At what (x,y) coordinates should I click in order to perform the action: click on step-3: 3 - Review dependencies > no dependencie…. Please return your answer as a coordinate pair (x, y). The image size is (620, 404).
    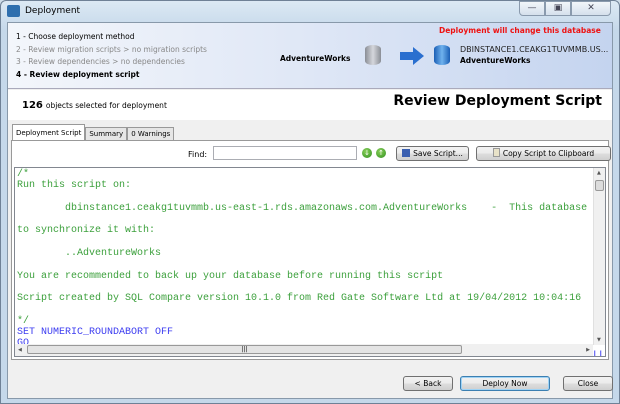
    Looking at the image, I should click on (100, 61).